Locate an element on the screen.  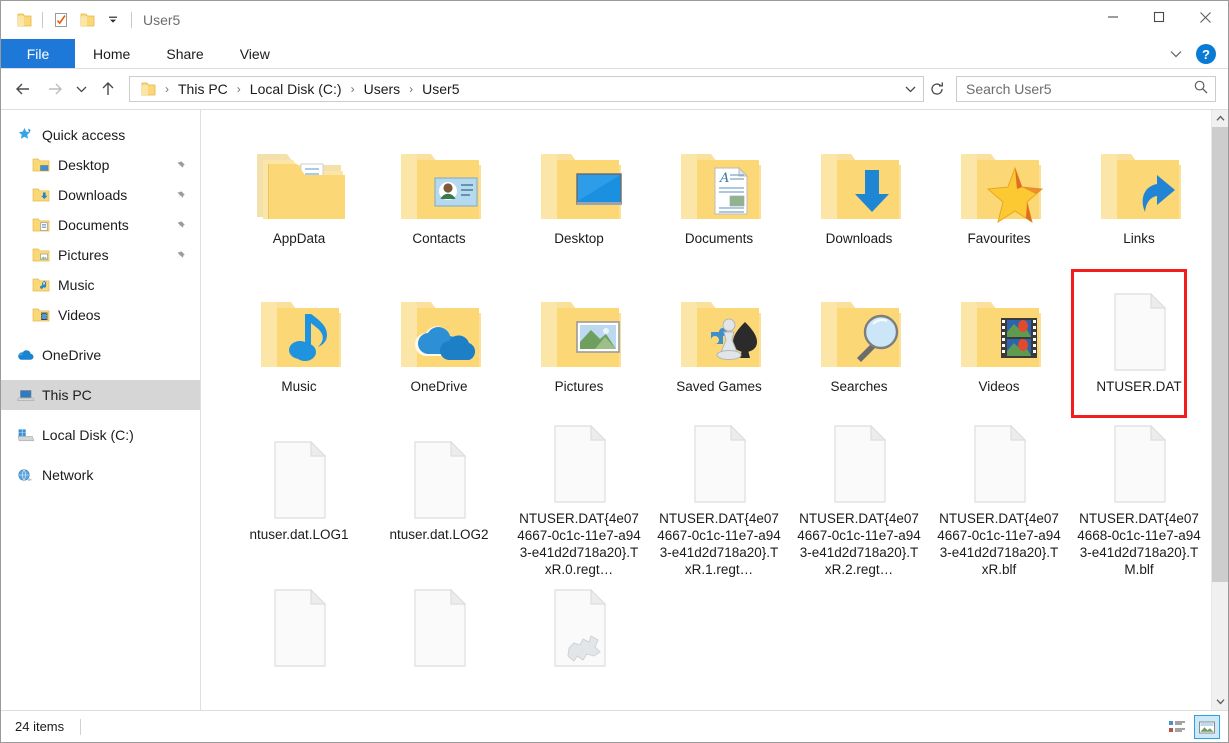
file-item-desktop: Desktop is located at coordinates (579, 198).